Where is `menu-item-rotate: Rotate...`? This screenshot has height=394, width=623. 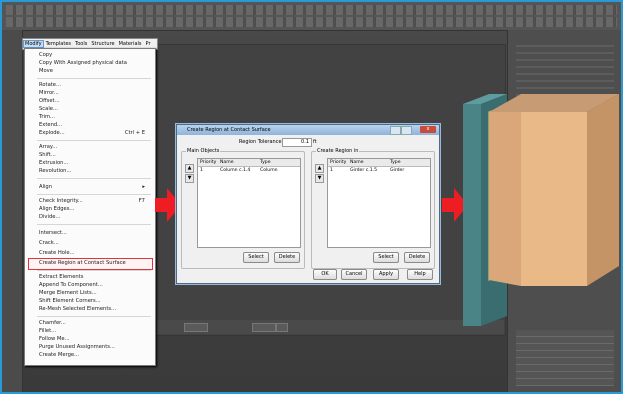
menu-item-rotate: Rotate... is located at coordinates (95, 85).